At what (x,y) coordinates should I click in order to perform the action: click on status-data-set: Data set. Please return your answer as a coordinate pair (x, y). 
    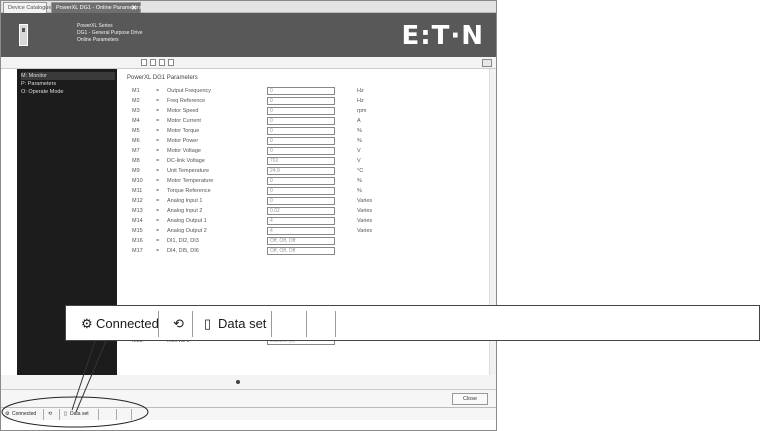
    Looking at the image, I should click on (79, 414).